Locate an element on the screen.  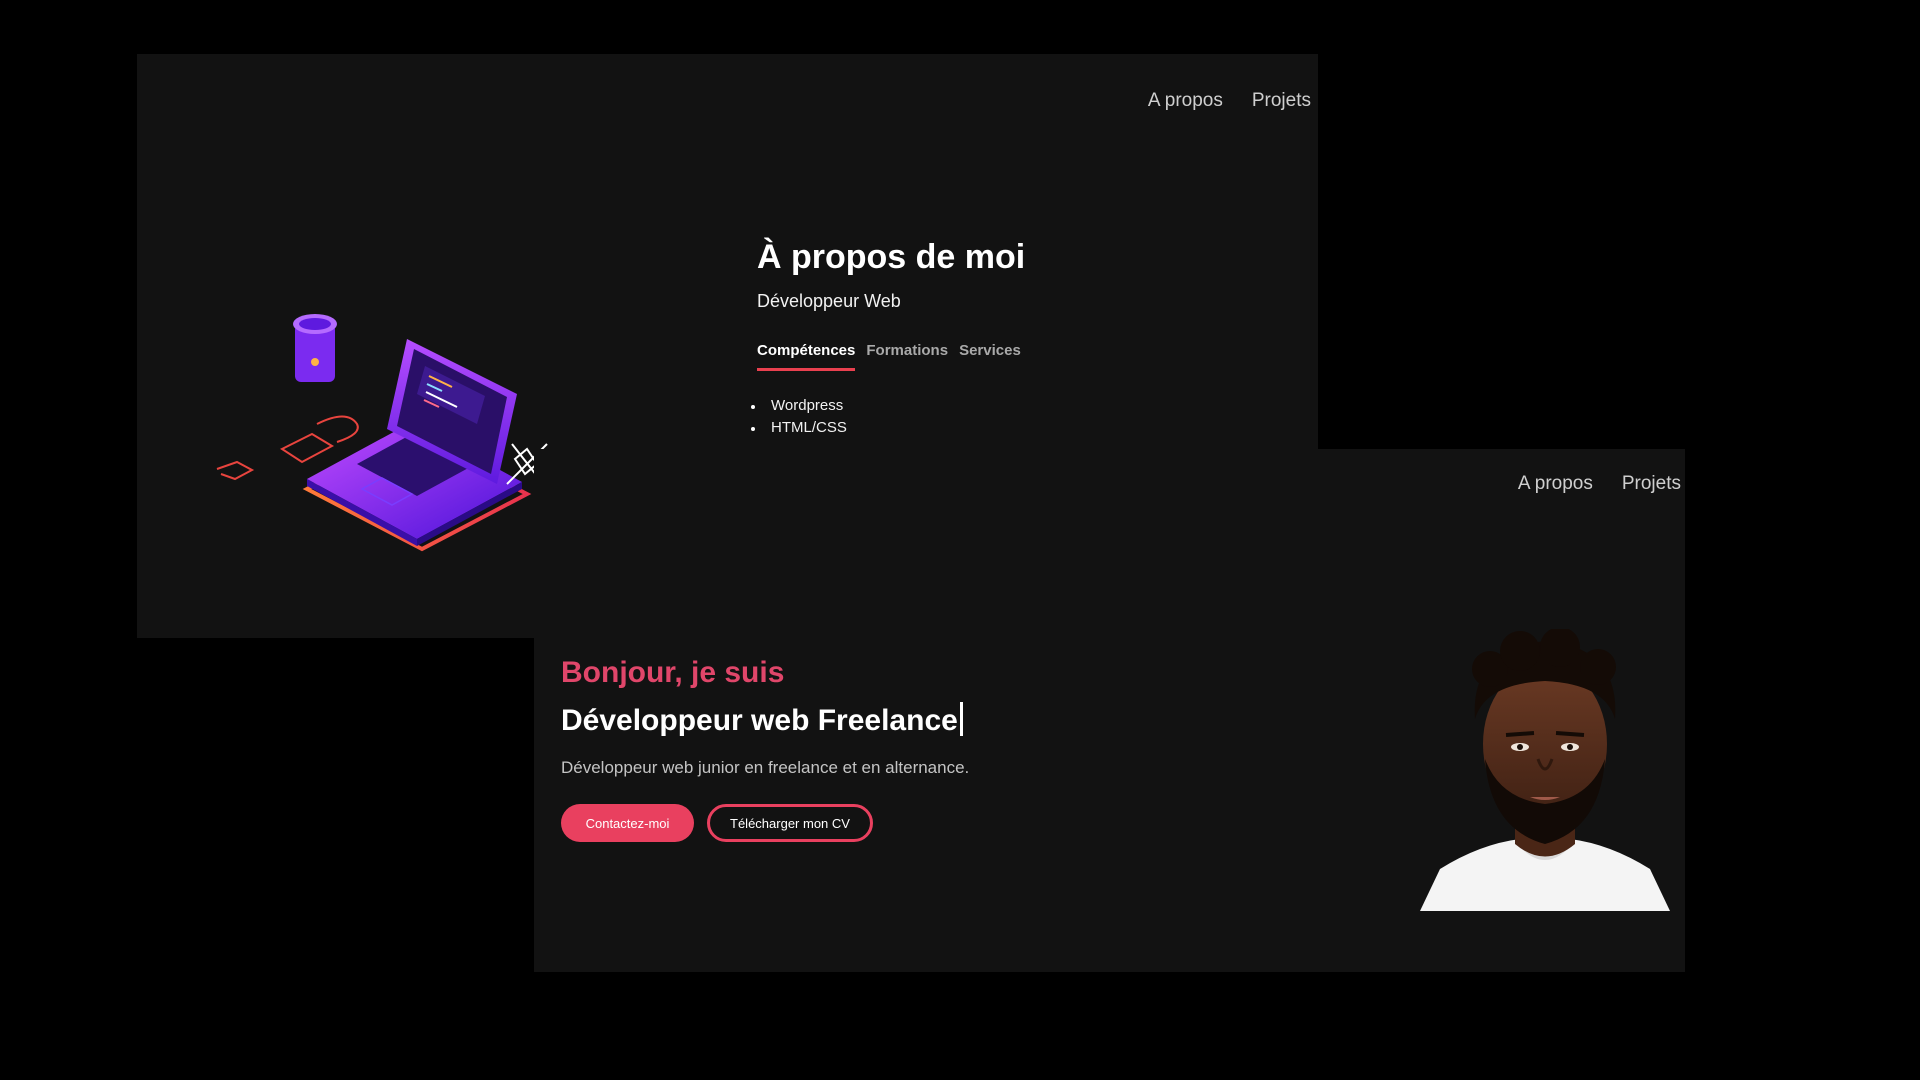
avatar-portrait is located at coordinates (1545, 770).